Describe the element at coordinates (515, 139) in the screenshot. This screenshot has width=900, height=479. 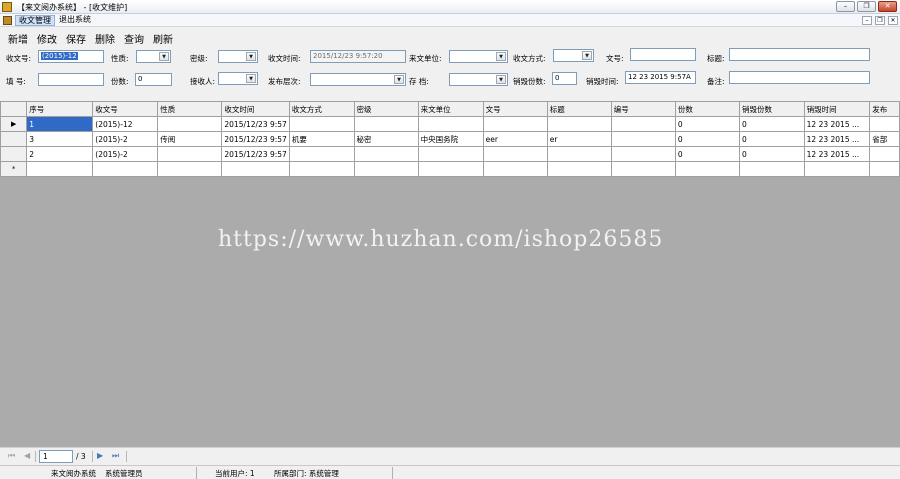
I see `table-cell: eer` at that location.